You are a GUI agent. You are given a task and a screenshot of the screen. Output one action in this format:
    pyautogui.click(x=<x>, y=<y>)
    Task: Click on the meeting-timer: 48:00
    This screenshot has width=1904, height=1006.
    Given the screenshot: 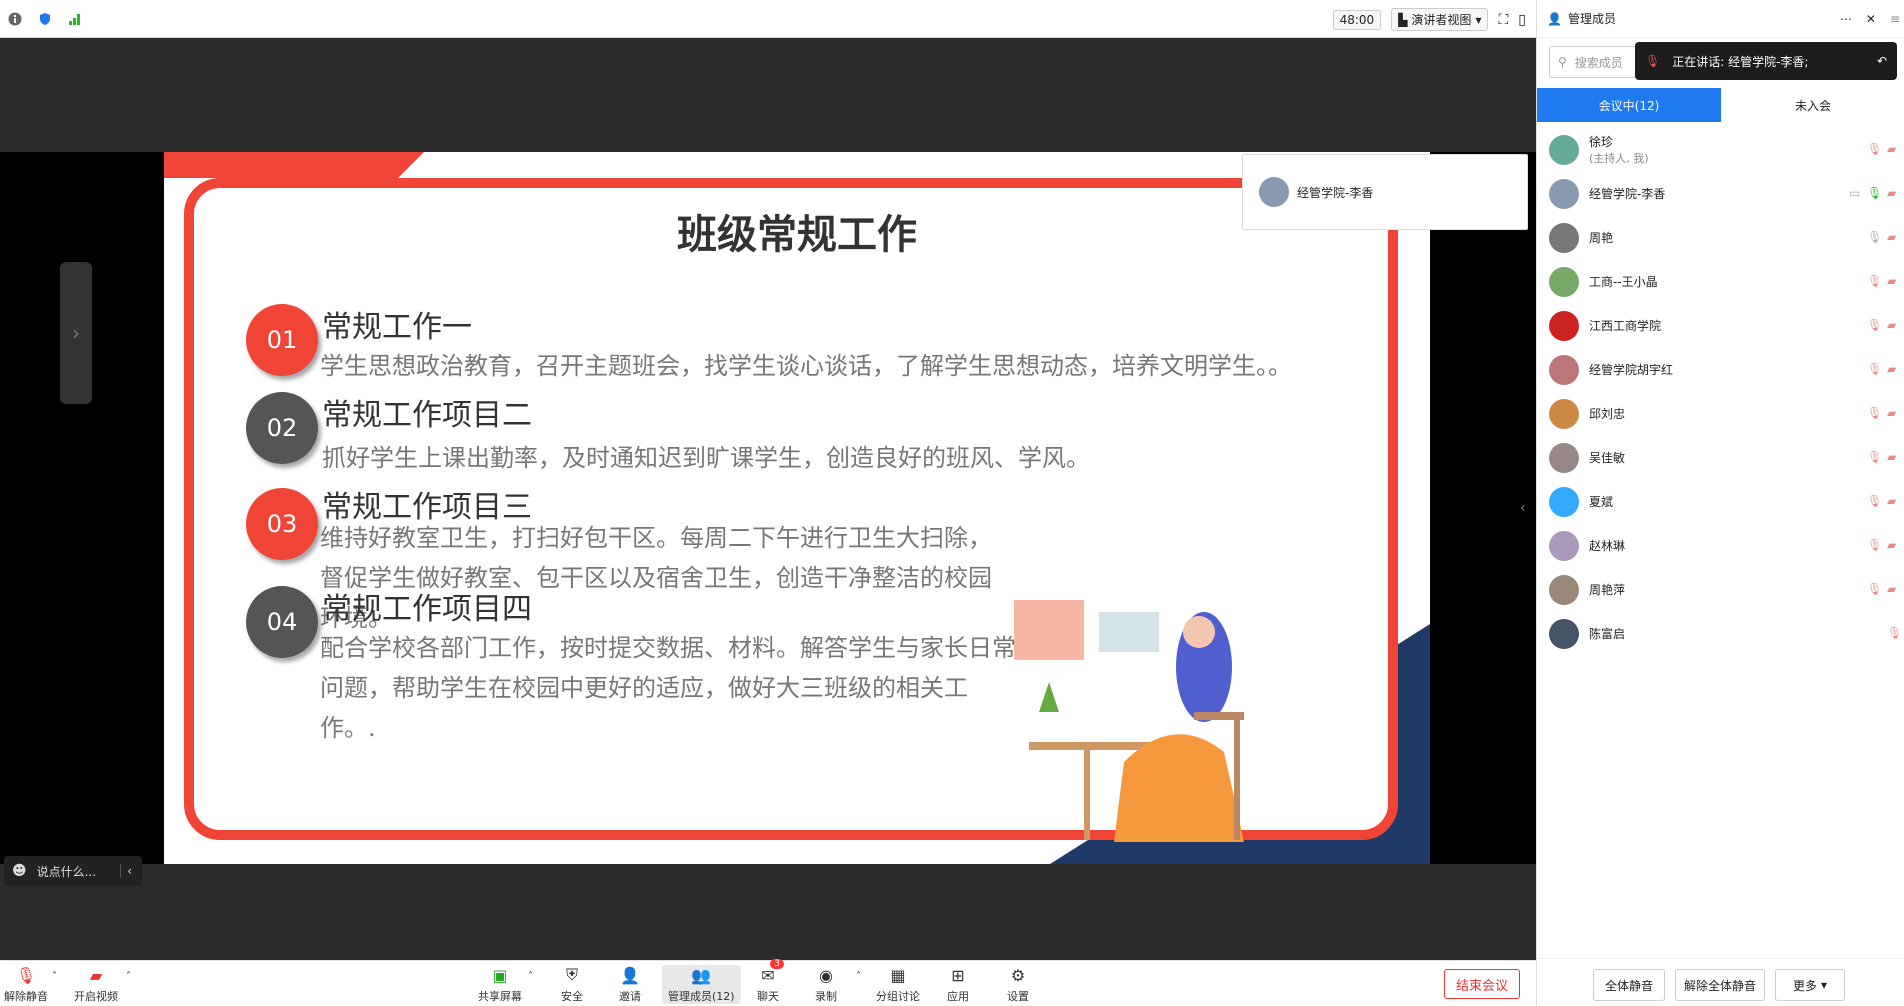 What is the action you would take?
    pyautogui.click(x=1357, y=19)
    